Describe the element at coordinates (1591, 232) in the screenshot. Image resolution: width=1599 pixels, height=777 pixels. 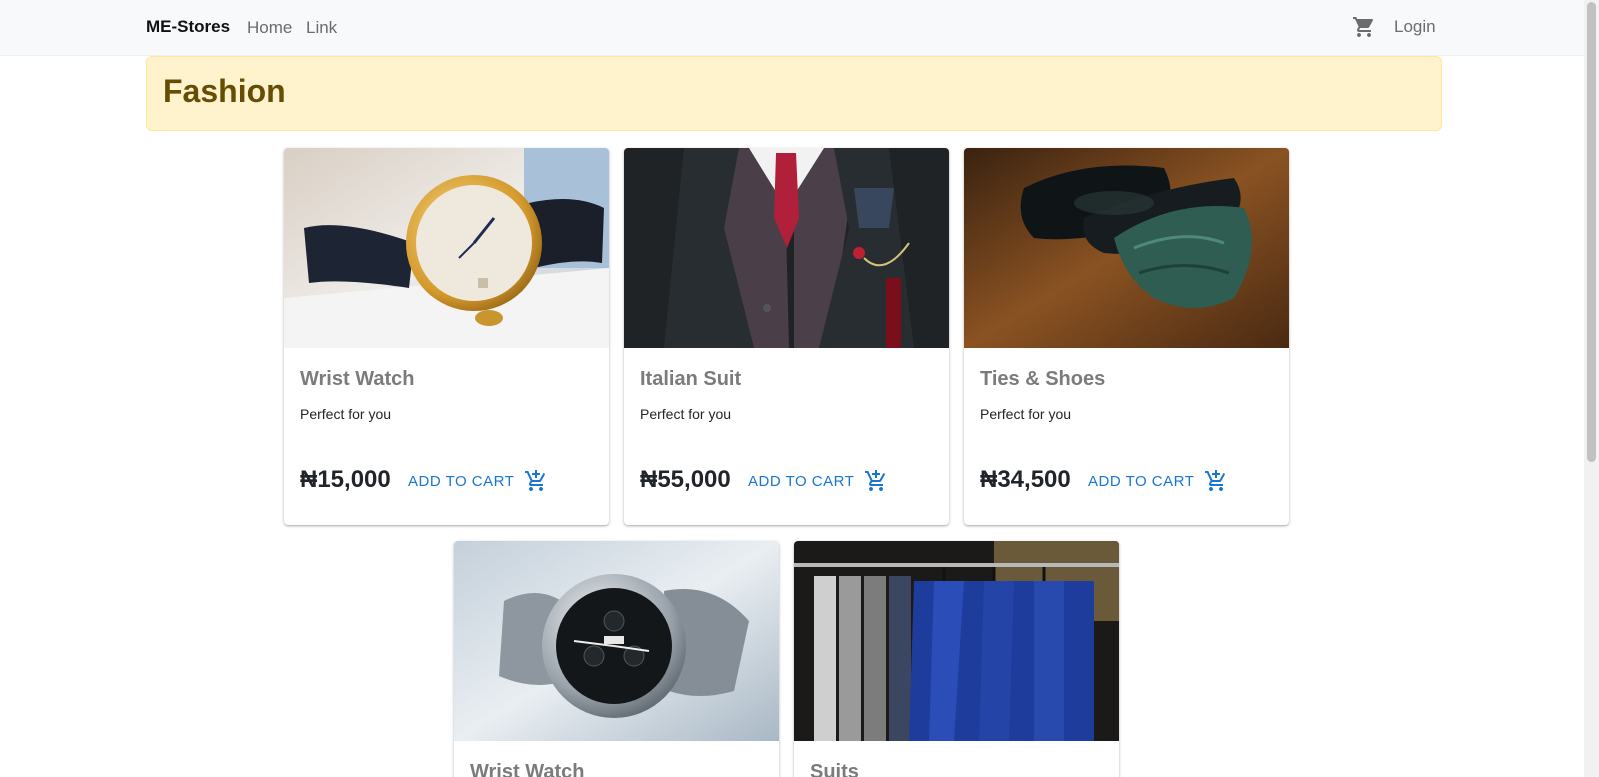
I see `scrollbar-thumb` at that location.